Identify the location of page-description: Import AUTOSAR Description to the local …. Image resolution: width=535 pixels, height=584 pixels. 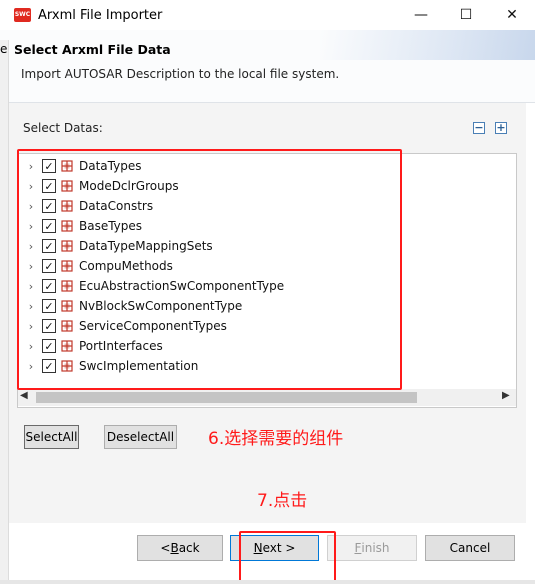
(180, 74).